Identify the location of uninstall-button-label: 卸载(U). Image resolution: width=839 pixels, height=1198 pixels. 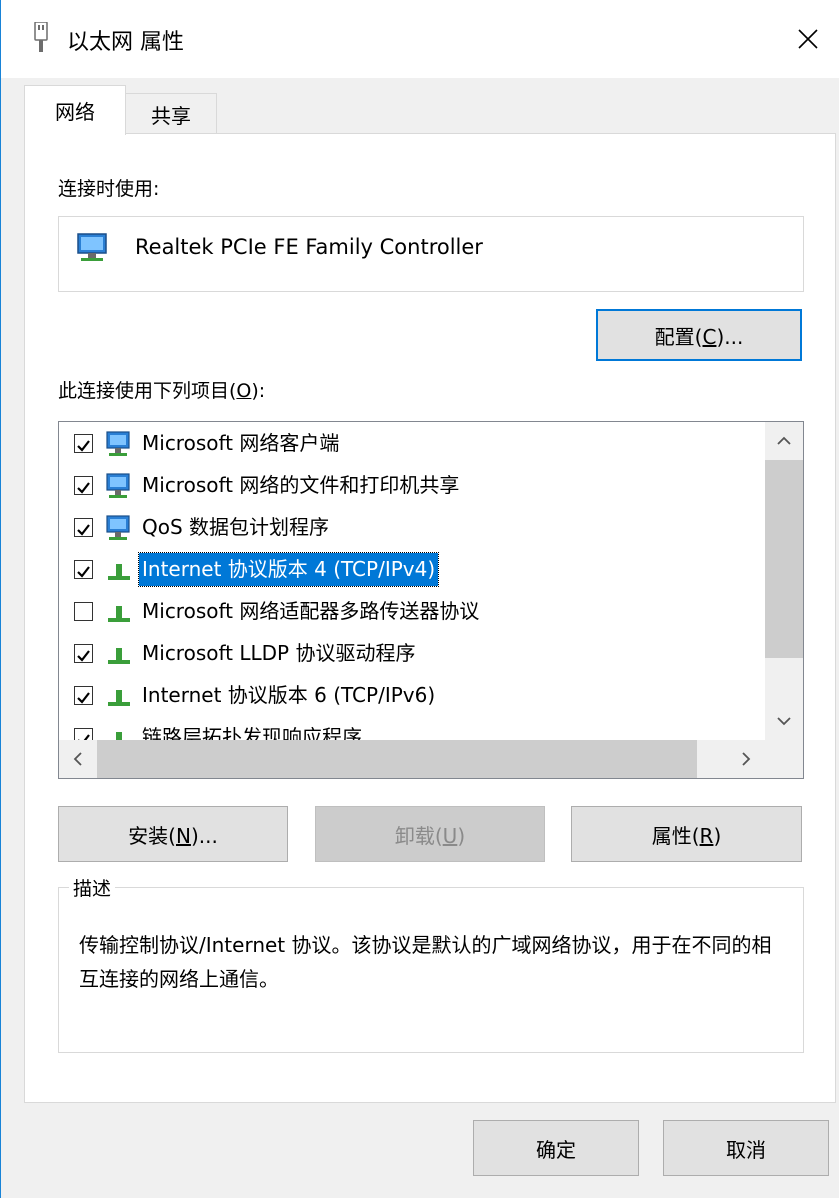
(430, 835).